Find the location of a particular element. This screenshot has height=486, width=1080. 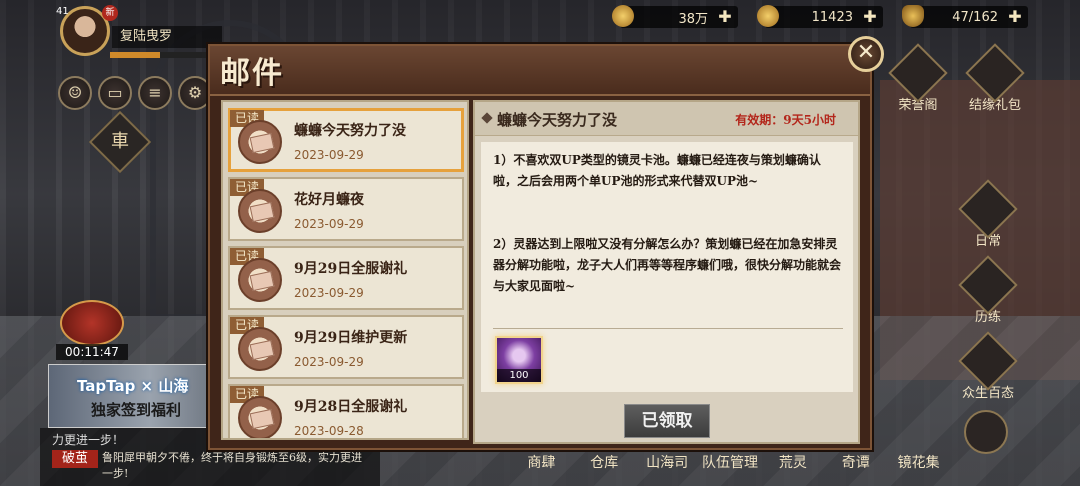

mail-item-title: 花好月蠊夜 is located at coordinates (329, 200).